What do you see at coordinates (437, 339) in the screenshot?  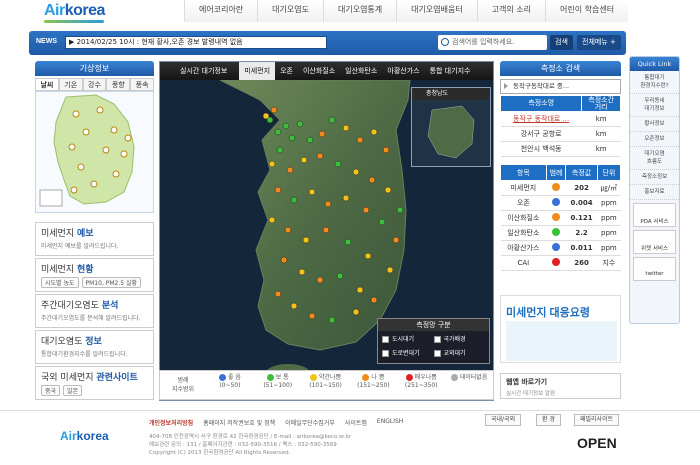 I see `checkbox-national` at bounding box center [437, 339].